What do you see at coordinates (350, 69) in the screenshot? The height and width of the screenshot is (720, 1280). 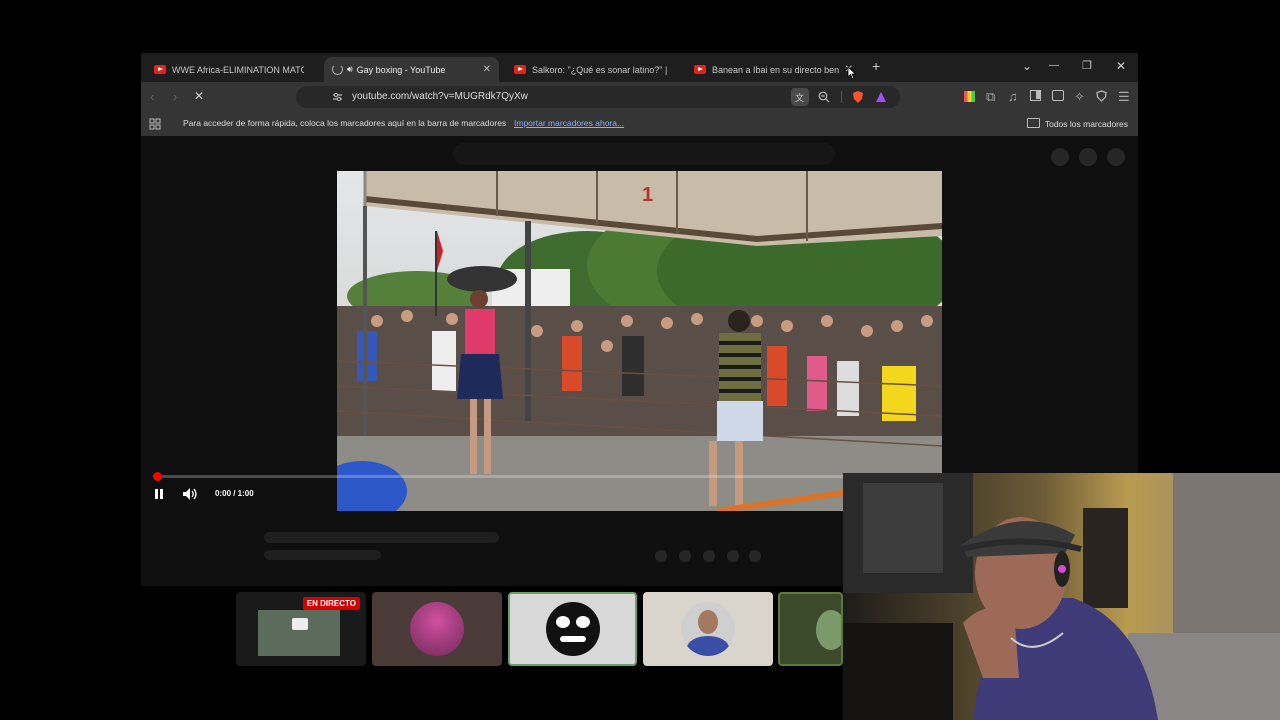 I see `audio-playing-icon: 🔊︎` at bounding box center [350, 69].